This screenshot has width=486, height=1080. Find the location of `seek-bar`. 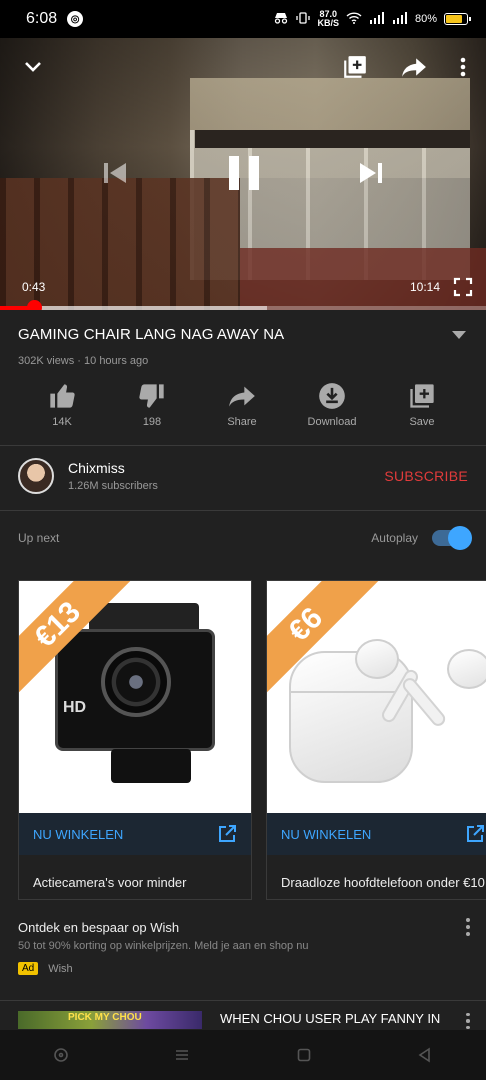

seek-bar is located at coordinates (243, 305).